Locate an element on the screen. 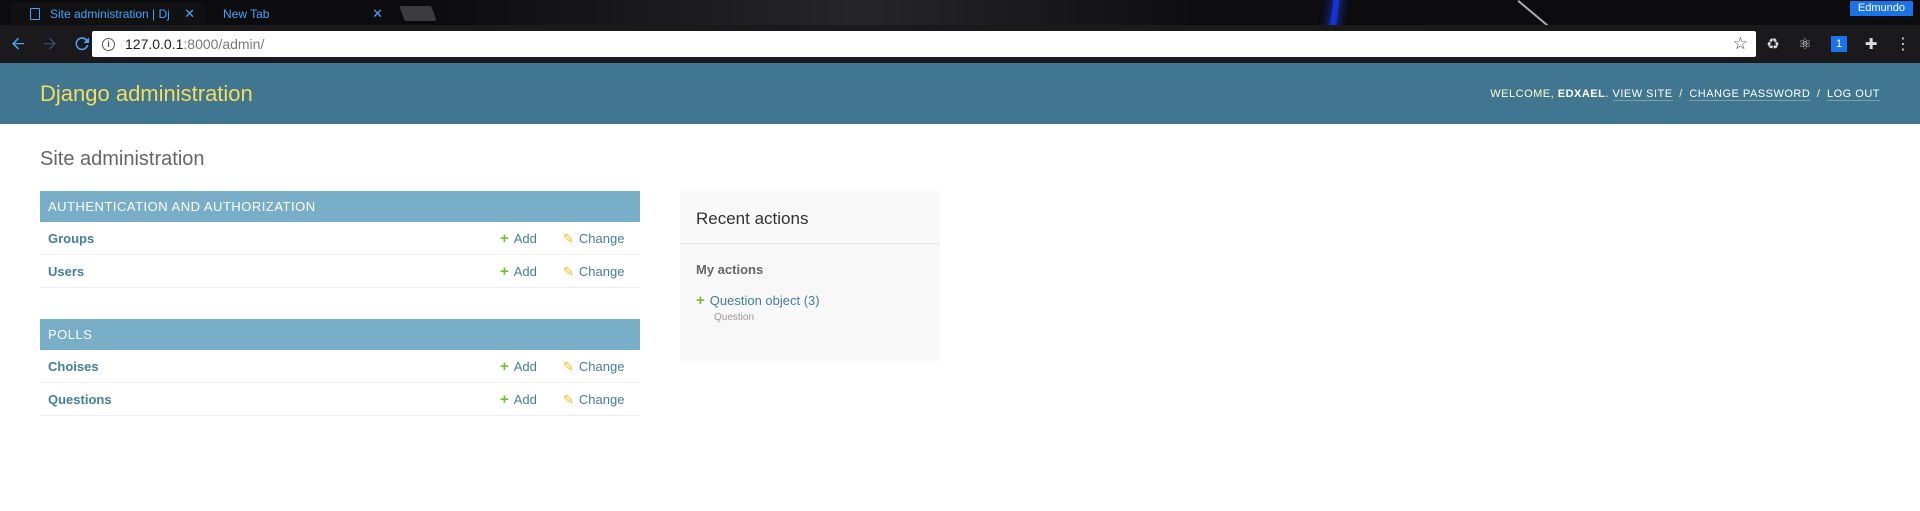  welcome-text: WELCOME, is located at coordinates (1524, 94).